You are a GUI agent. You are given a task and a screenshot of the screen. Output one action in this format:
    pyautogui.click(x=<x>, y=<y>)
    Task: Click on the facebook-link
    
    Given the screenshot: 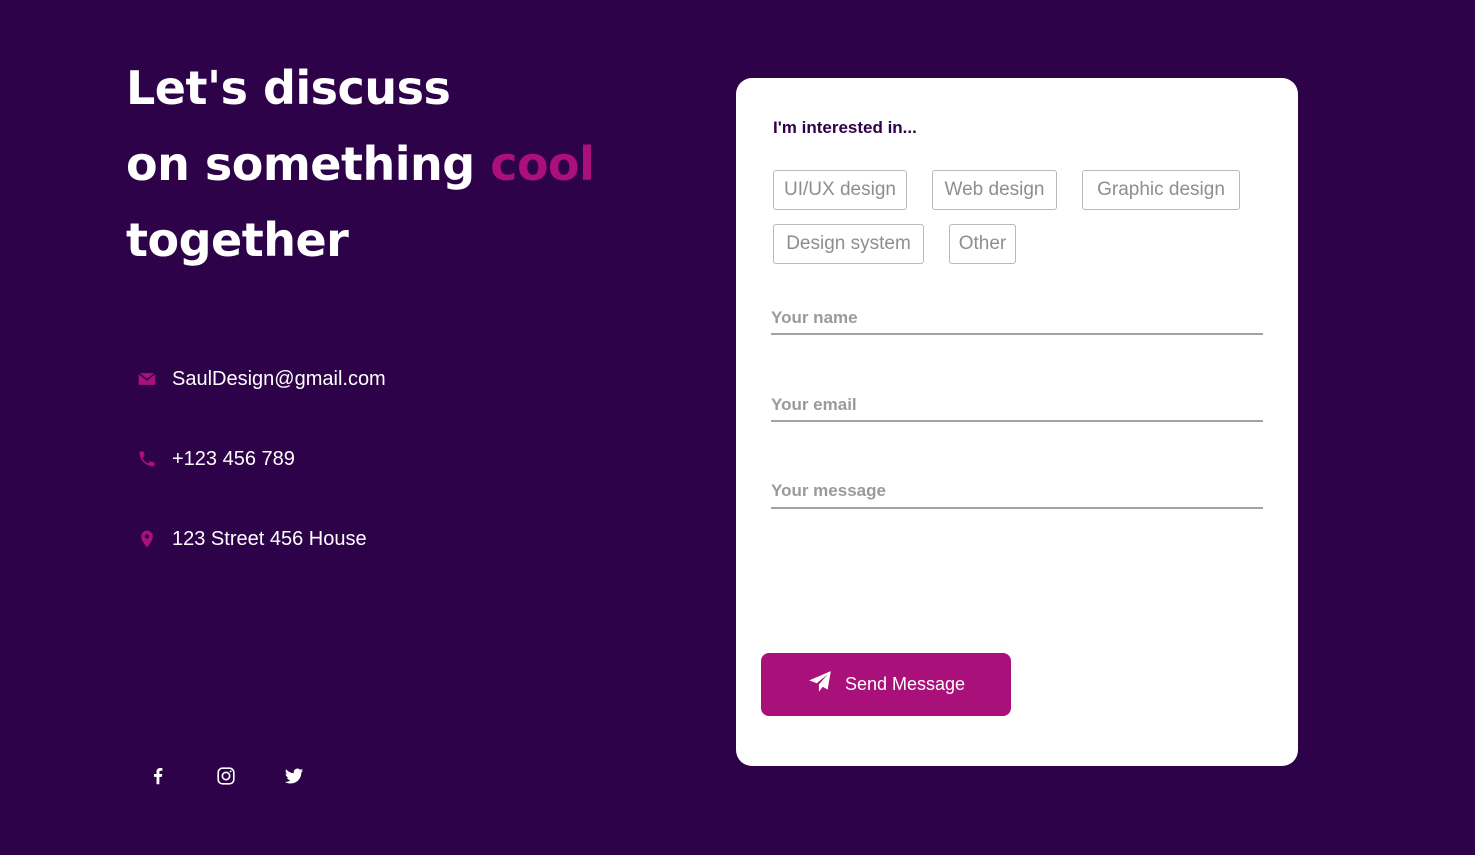 What is the action you would take?
    pyautogui.click(x=158, y=778)
    